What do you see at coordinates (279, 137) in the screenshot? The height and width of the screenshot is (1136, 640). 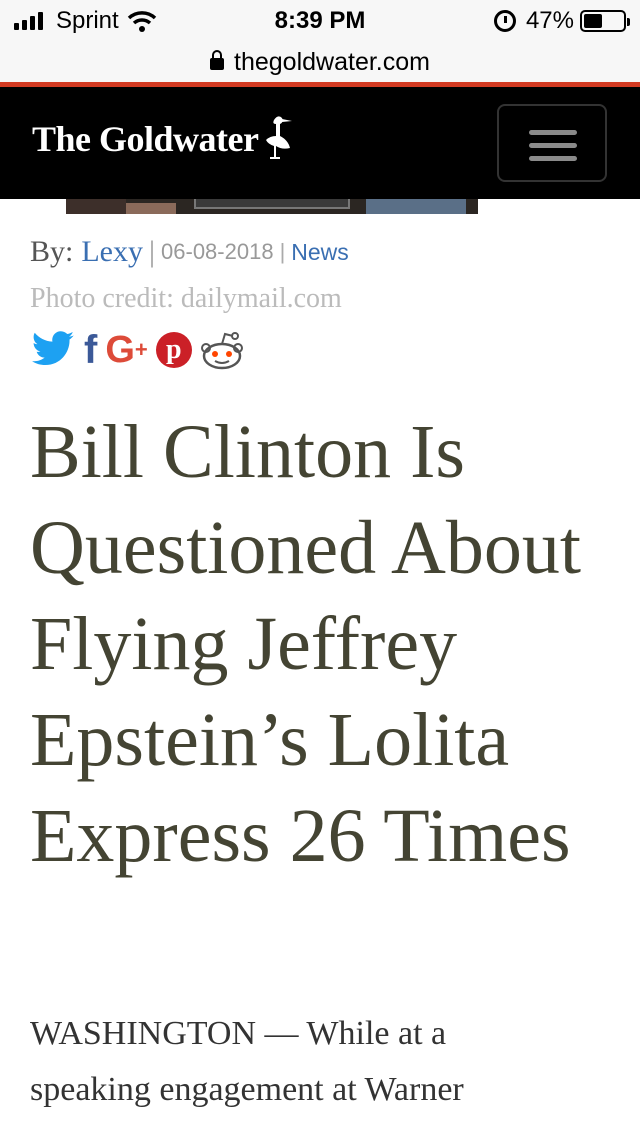 I see `heron-bird-icon` at bounding box center [279, 137].